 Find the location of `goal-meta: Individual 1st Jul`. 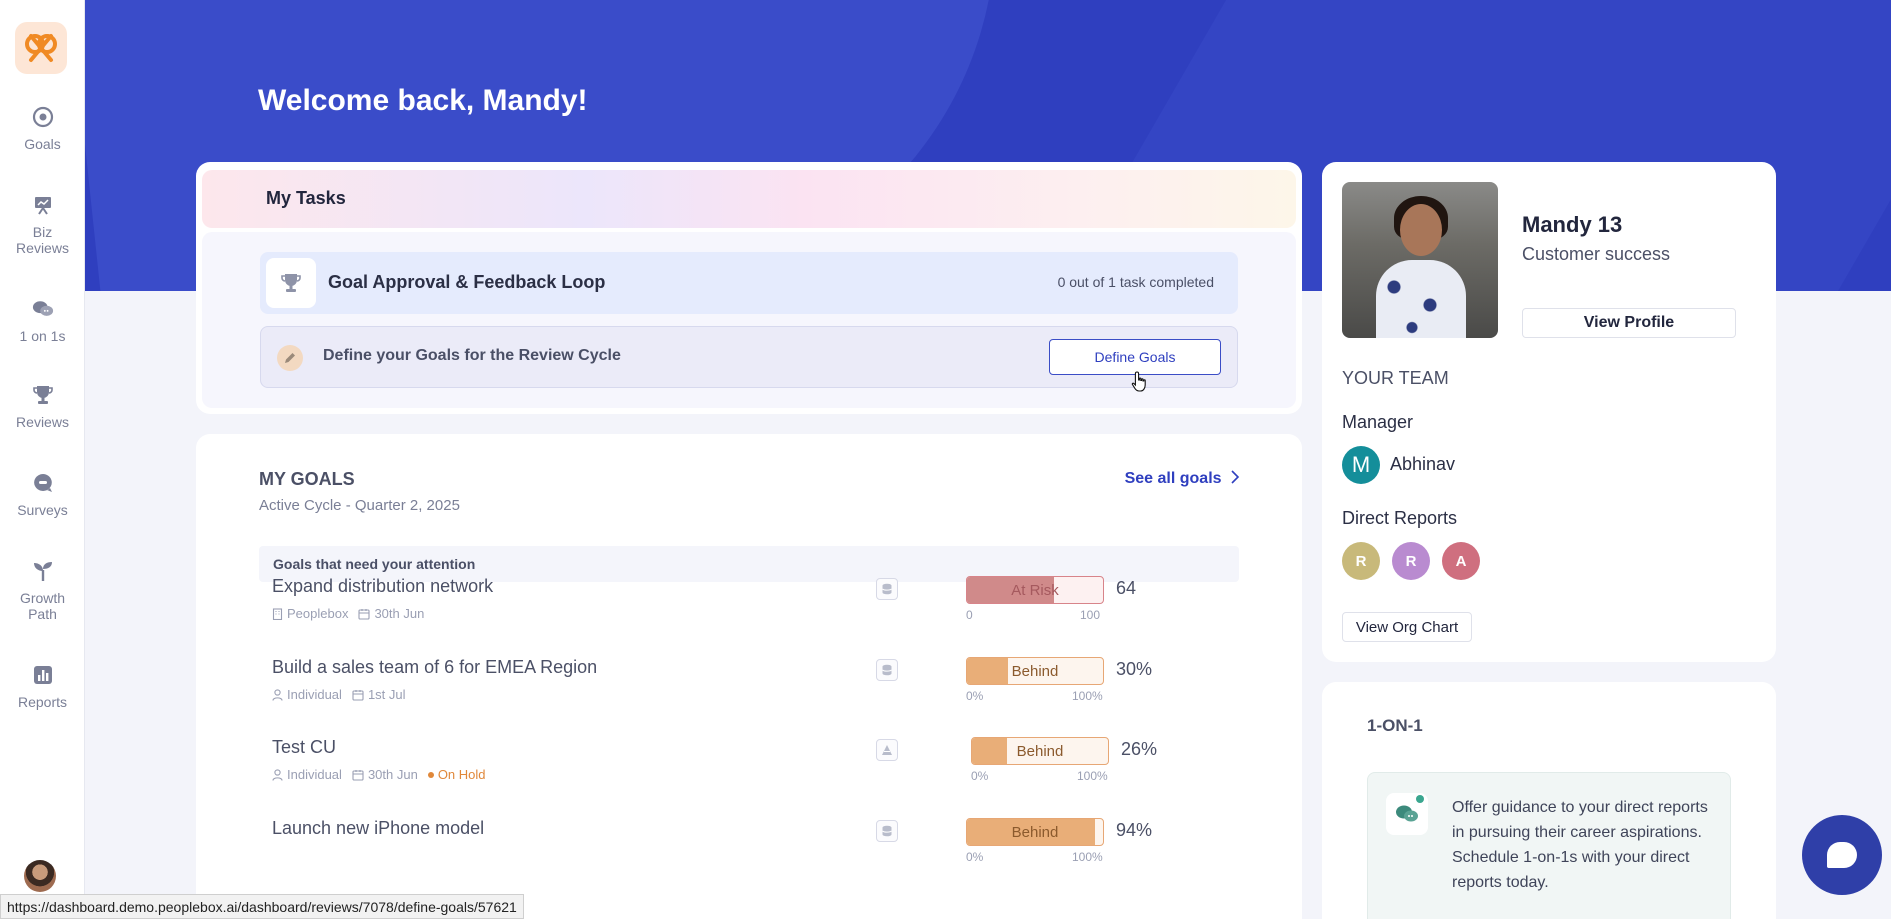

goal-meta: Individual 1st Jul is located at coordinates (339, 694).